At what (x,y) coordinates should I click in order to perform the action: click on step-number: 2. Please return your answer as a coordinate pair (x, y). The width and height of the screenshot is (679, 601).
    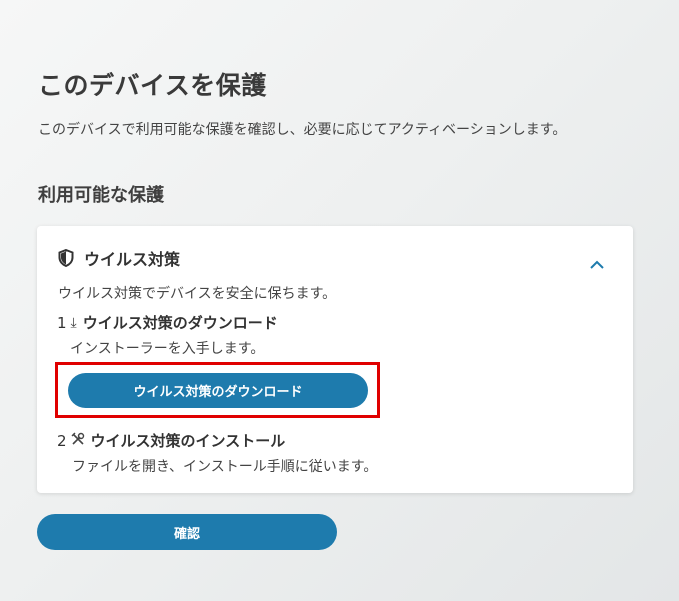
    Looking at the image, I should click on (62, 440).